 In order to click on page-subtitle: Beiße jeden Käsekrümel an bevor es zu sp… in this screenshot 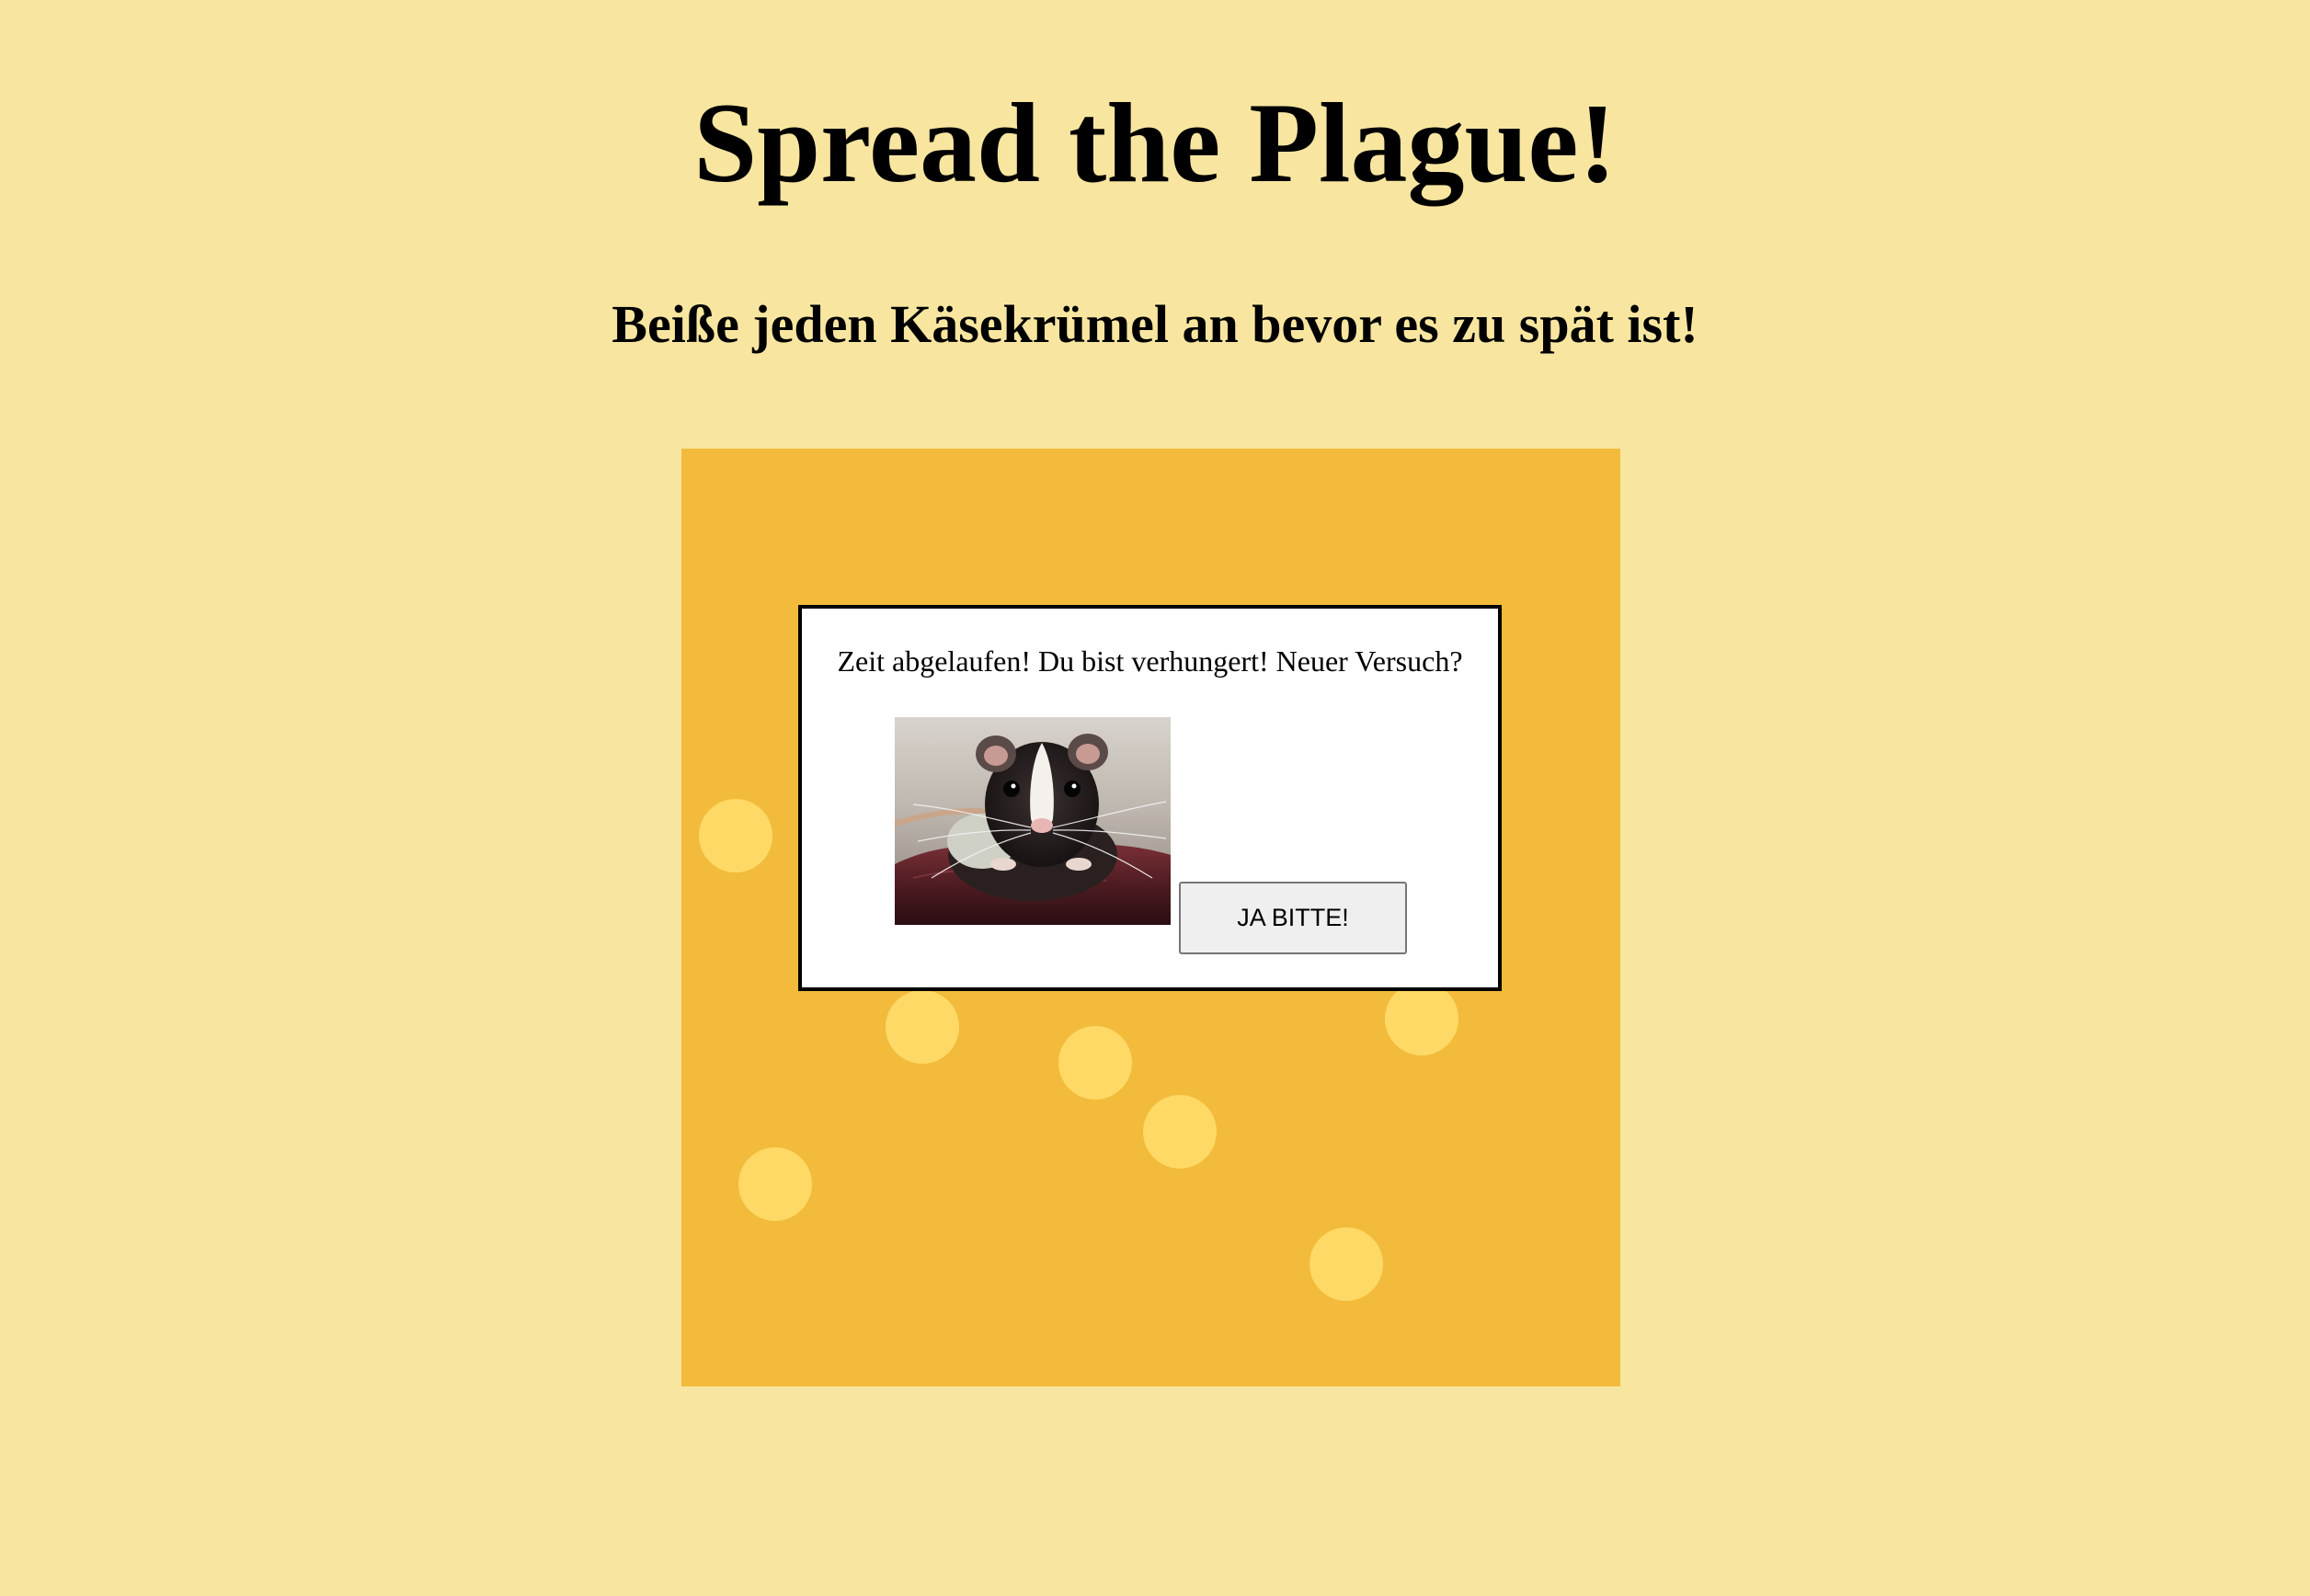, I will do `click(1155, 324)`.